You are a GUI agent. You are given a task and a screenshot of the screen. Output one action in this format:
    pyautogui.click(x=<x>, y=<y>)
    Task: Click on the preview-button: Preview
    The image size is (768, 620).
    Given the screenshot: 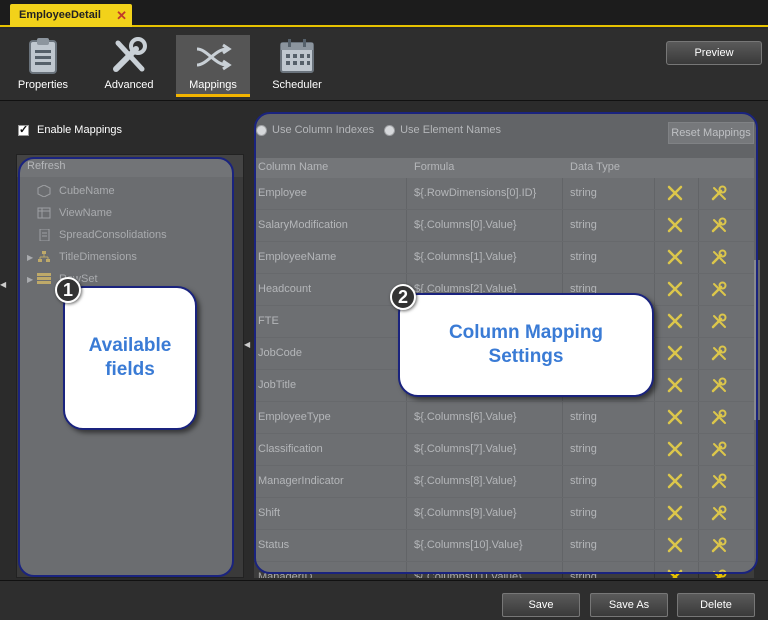 What is the action you would take?
    pyautogui.click(x=714, y=53)
    